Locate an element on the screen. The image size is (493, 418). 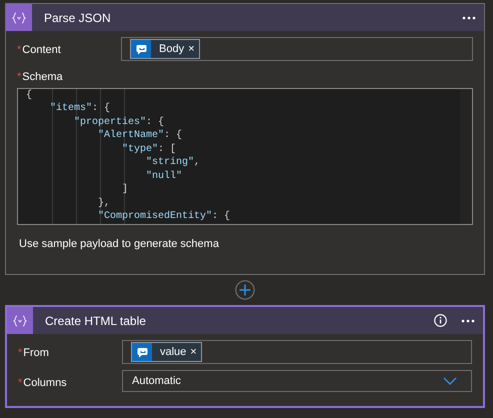
dropdown-value: Automatic is located at coordinates (157, 381).